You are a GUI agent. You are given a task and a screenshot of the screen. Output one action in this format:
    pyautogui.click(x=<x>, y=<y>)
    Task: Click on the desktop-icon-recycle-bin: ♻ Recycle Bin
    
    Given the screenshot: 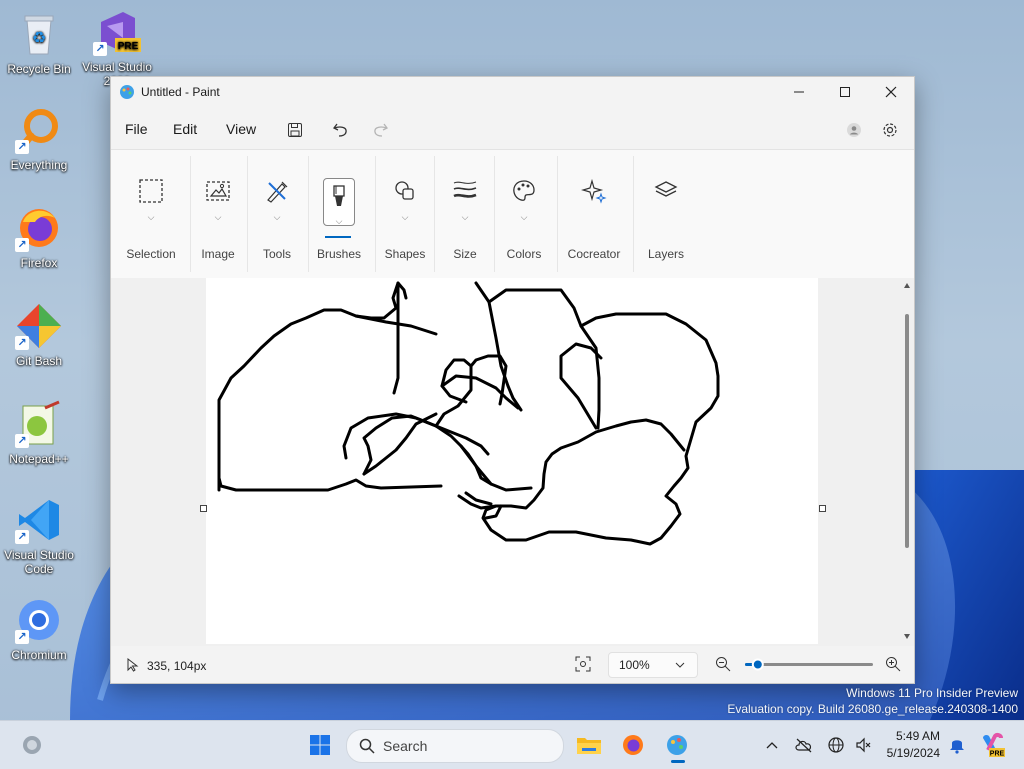 What is the action you would take?
    pyautogui.click(x=39, y=43)
    